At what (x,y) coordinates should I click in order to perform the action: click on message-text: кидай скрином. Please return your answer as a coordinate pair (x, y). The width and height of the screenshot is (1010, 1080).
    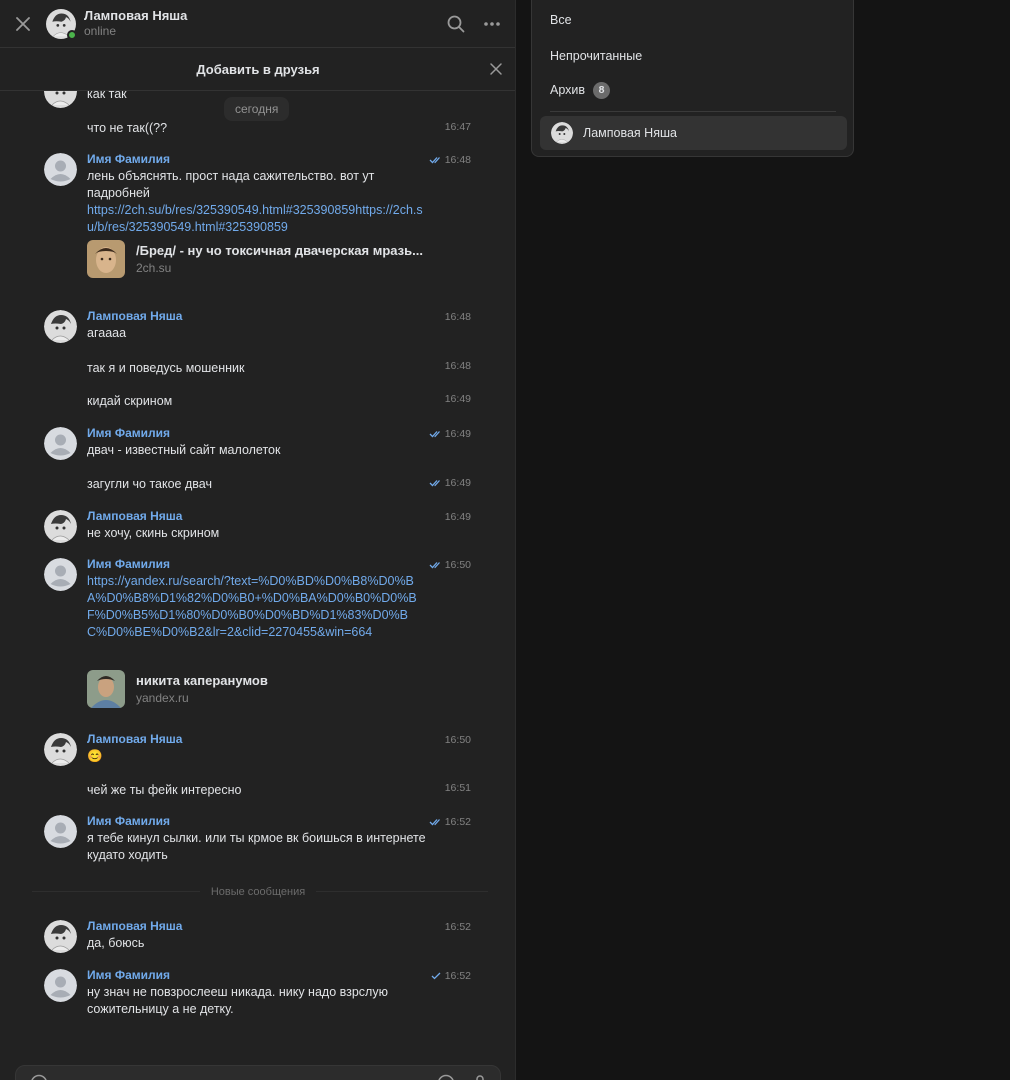
    Looking at the image, I should click on (130, 401).